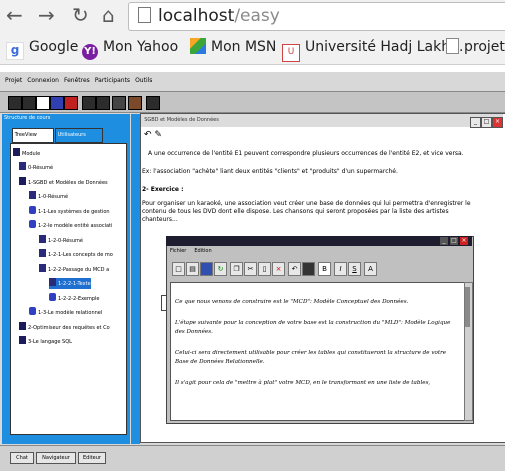 This screenshot has width=505, height=471. I want to click on menu-edition: Edition, so click(202, 251).